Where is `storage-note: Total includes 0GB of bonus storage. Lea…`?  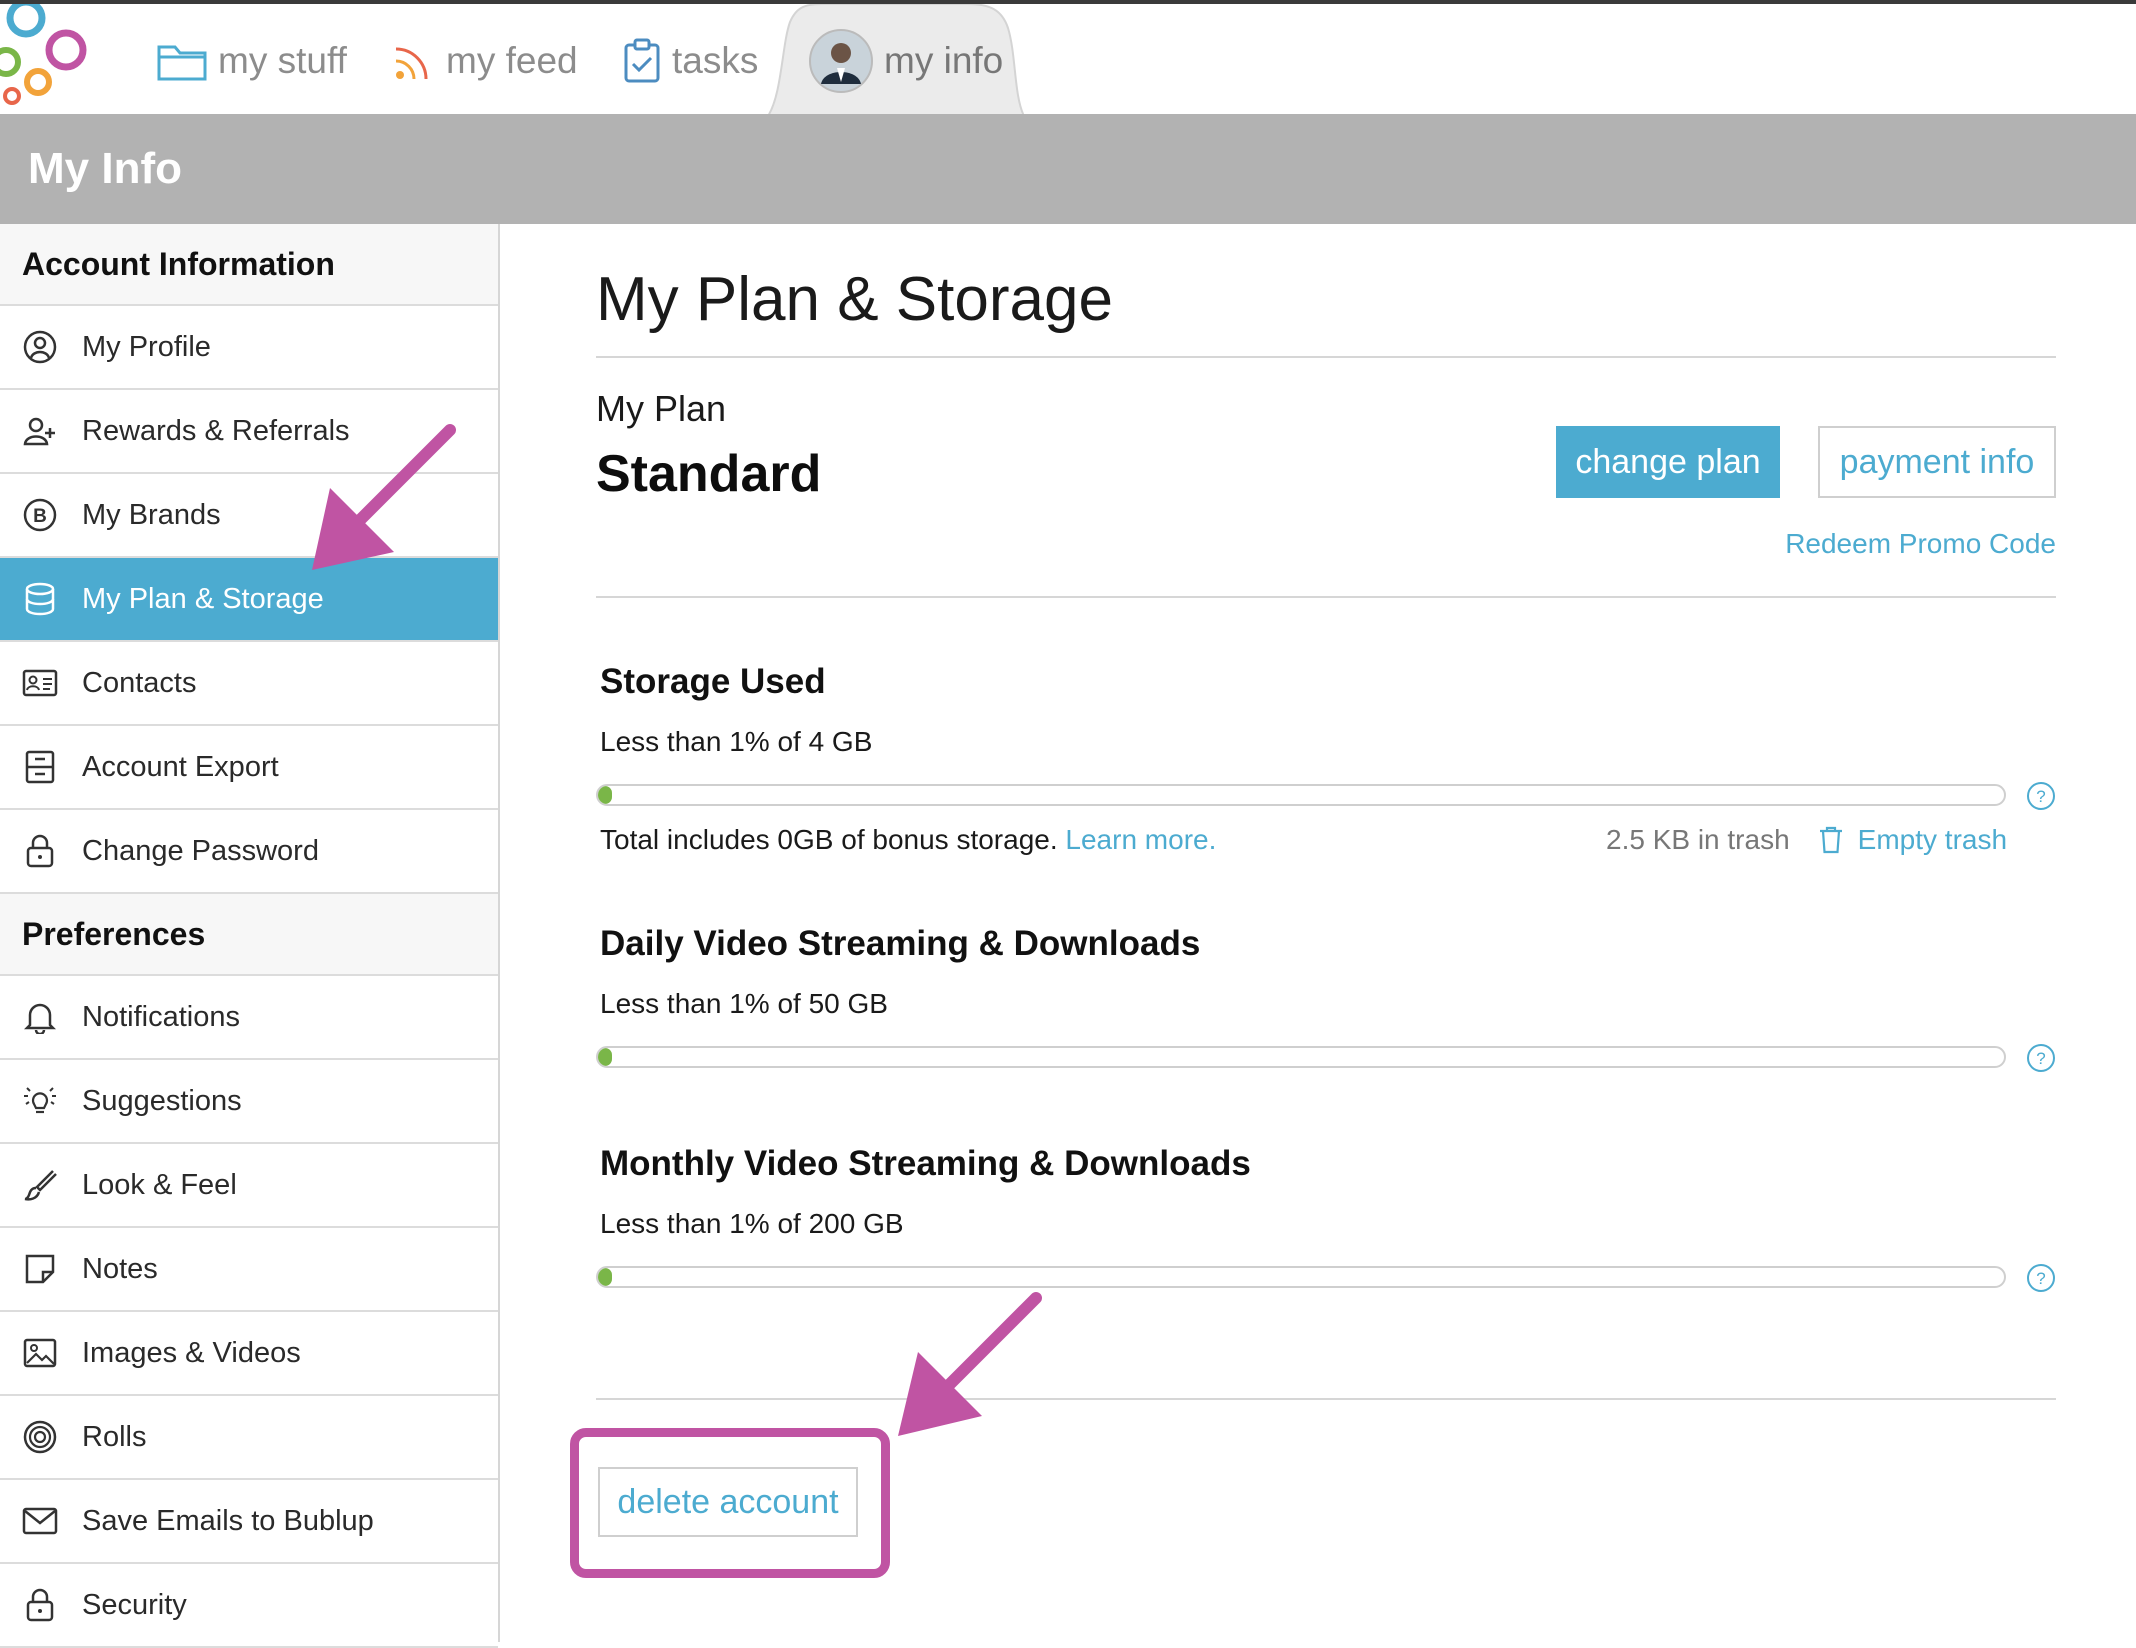 storage-note: Total includes 0GB of bonus storage. Lea… is located at coordinates (908, 840).